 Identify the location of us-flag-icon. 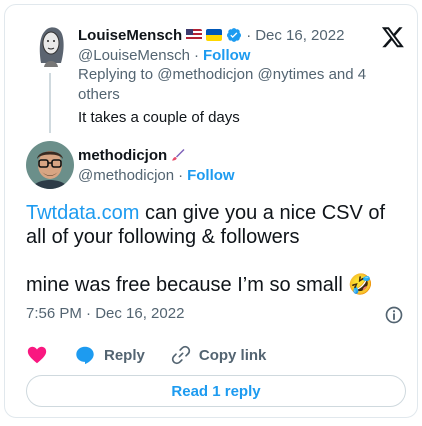
(194, 35).